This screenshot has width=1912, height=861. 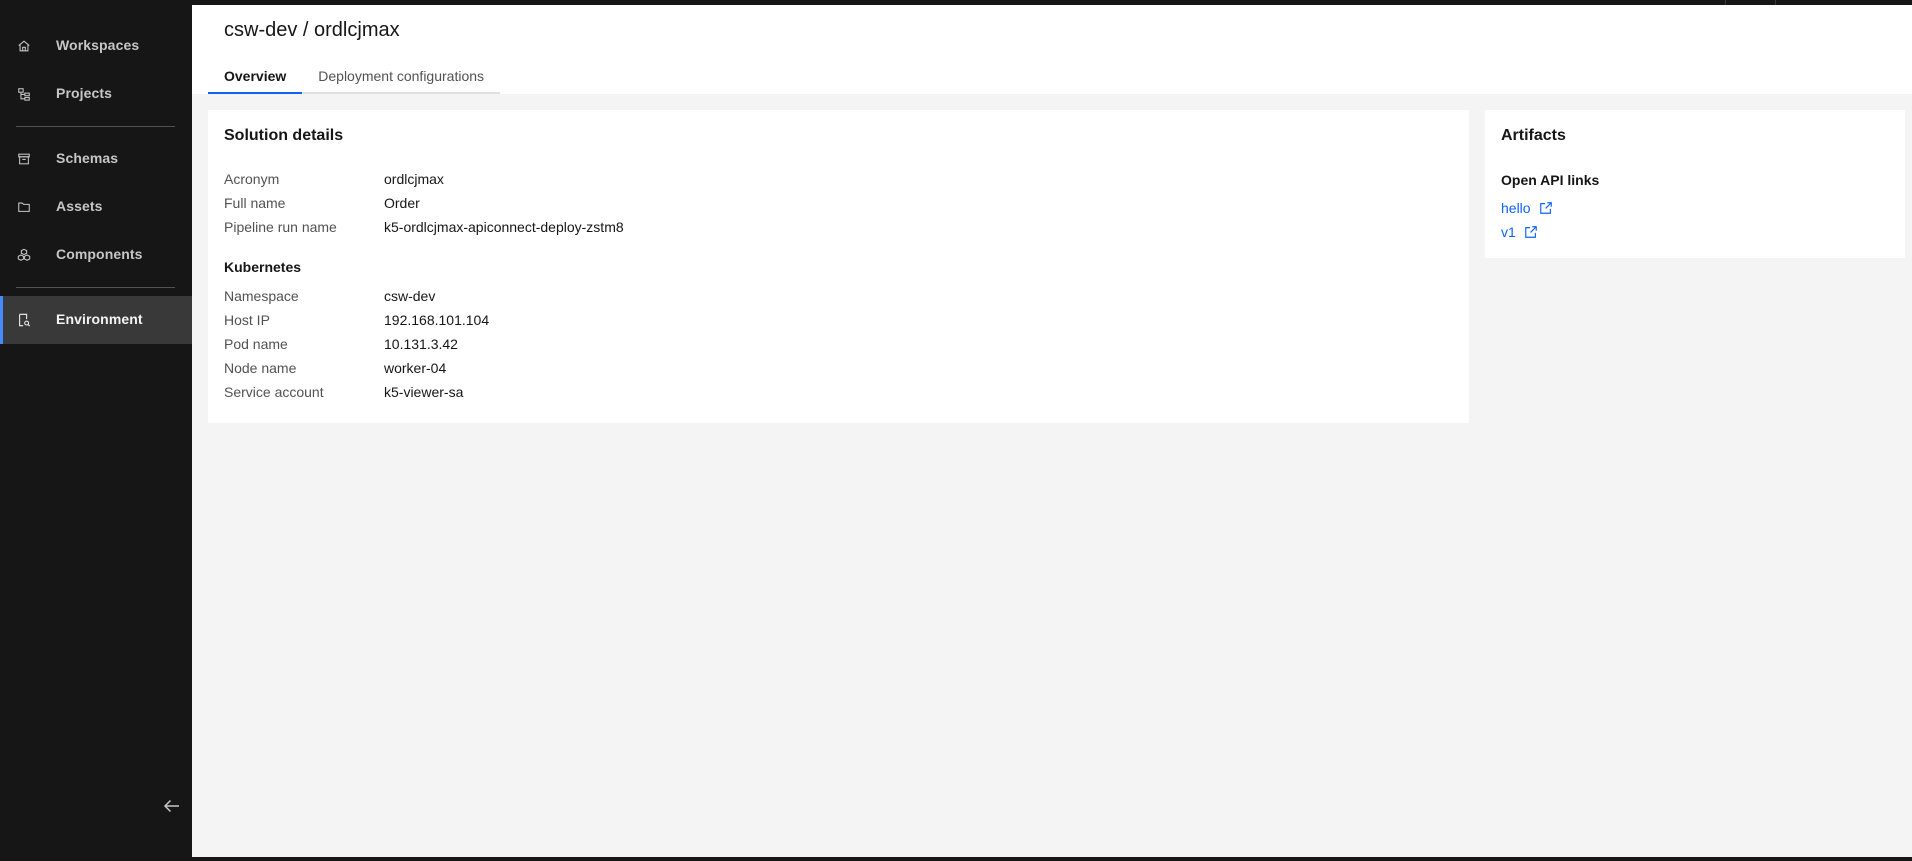 I want to click on api-link-hello: hello, so click(x=1527, y=208).